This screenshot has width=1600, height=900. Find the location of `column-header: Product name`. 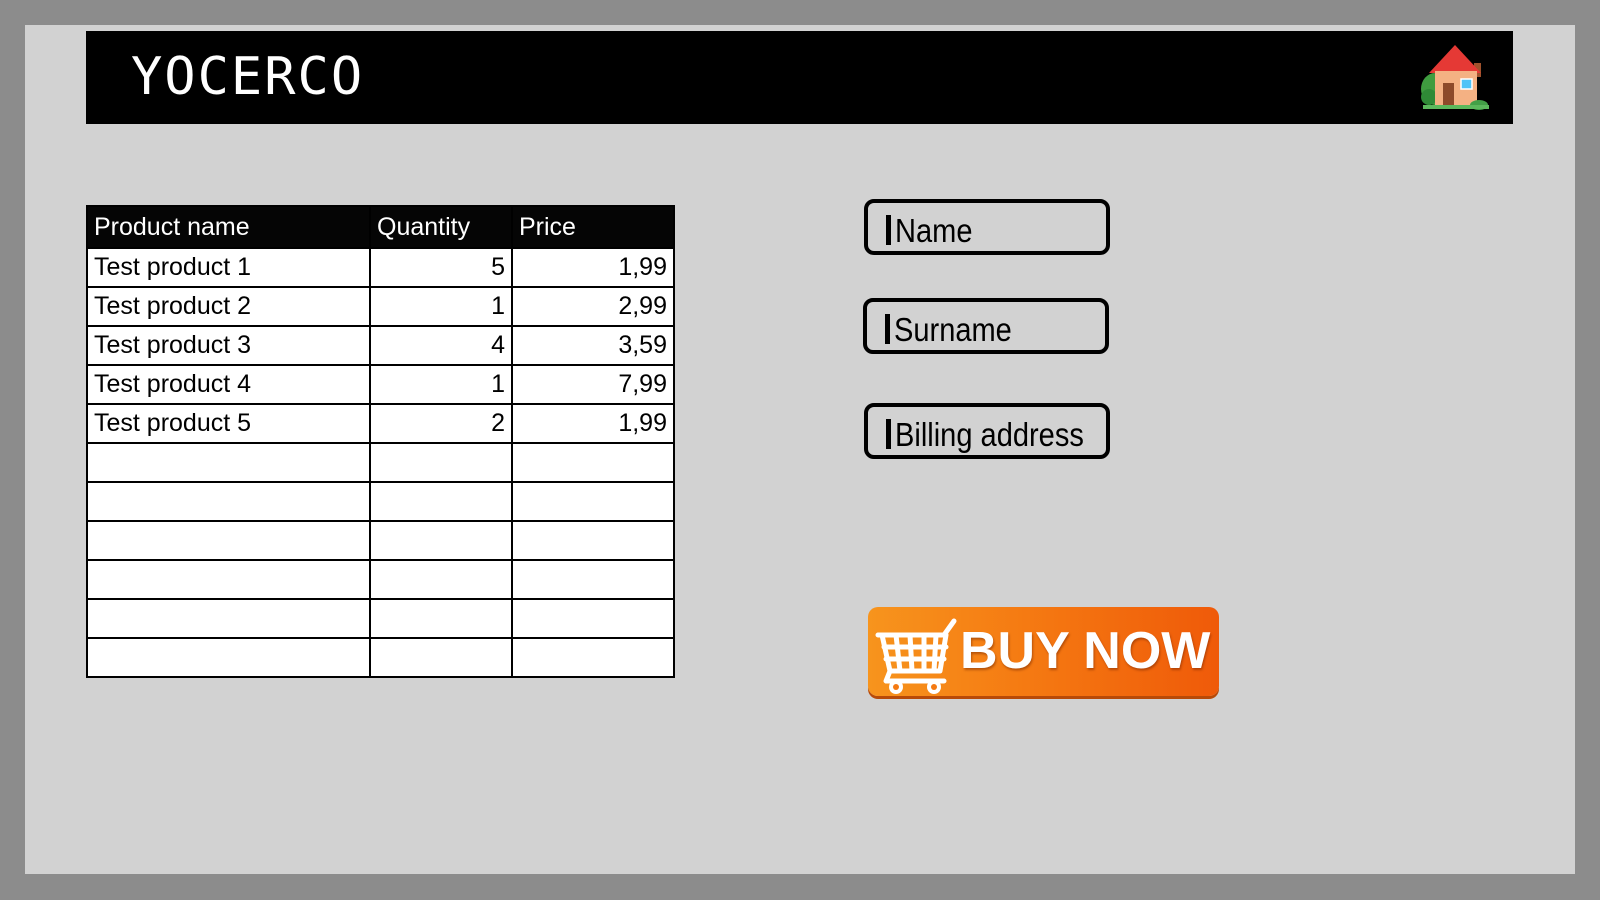

column-header: Product name is located at coordinates (228, 227).